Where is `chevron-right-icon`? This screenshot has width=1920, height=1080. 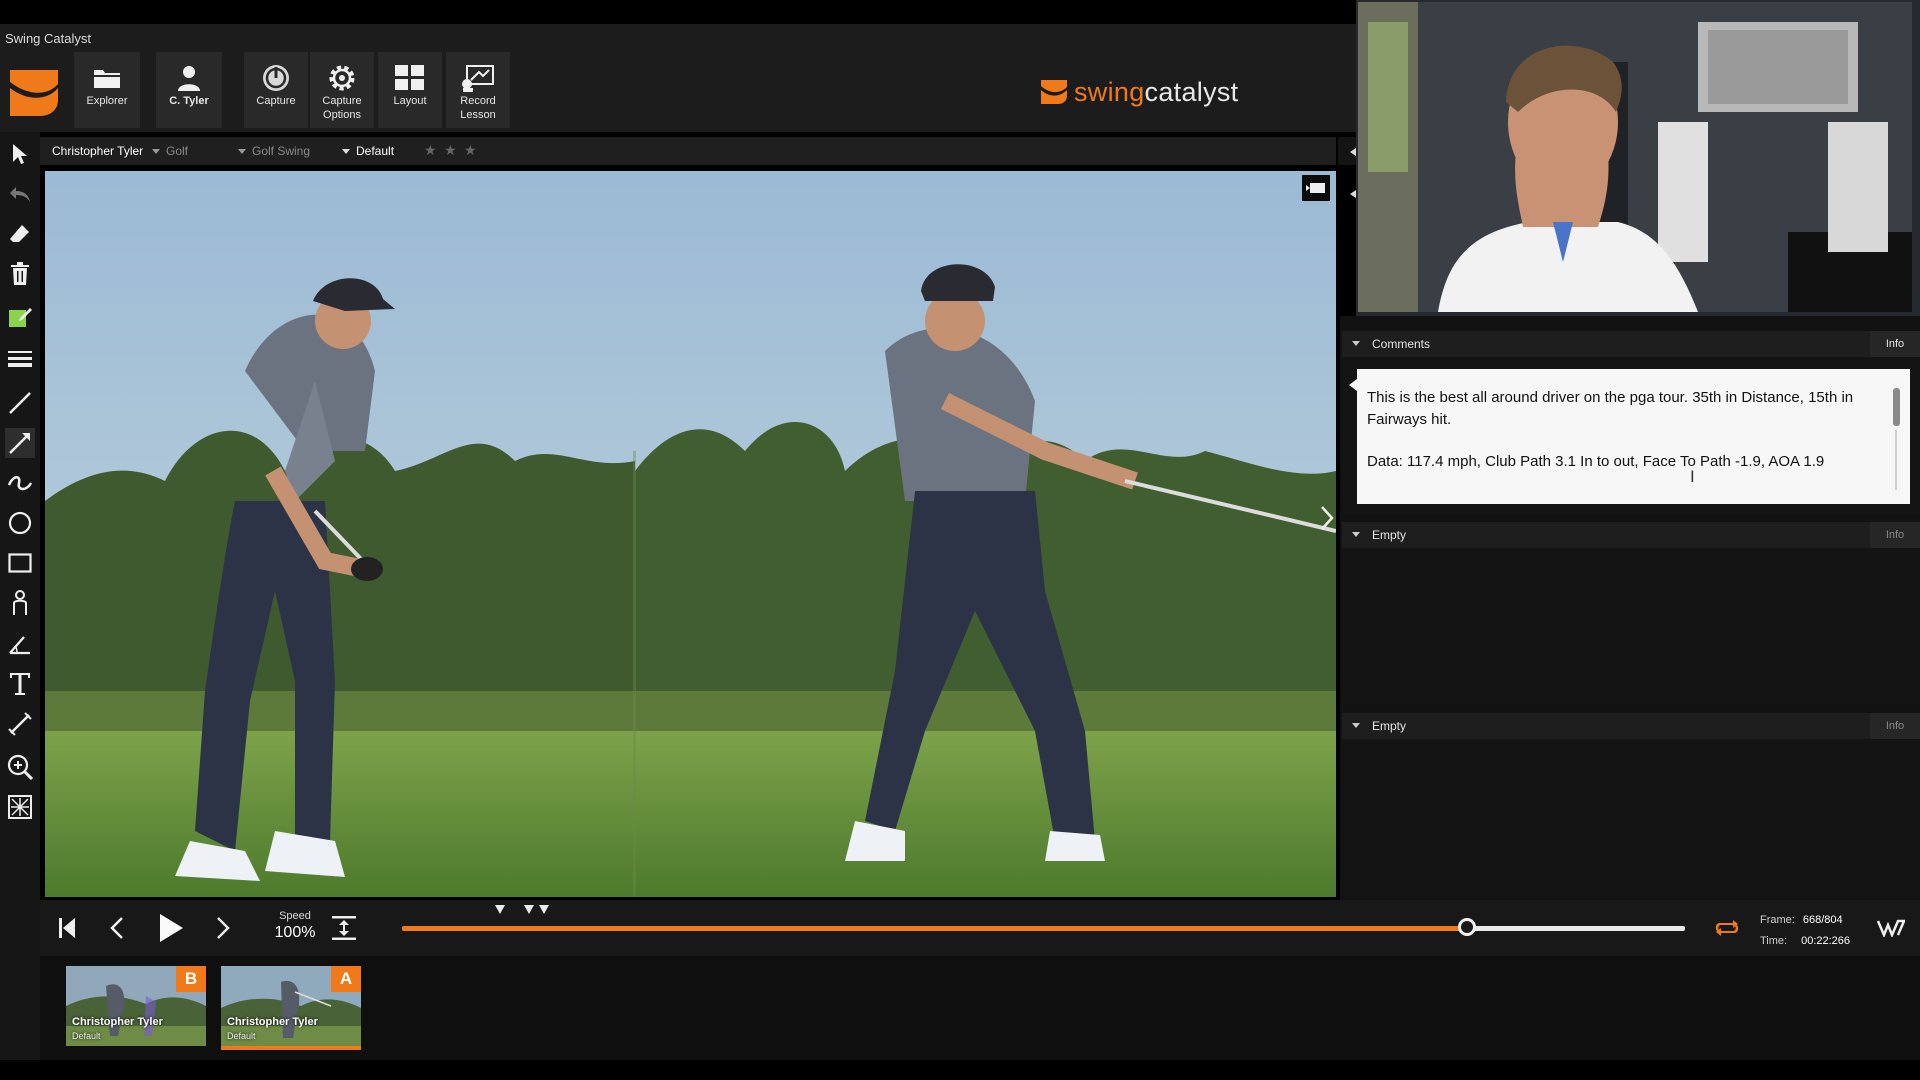 chevron-right-icon is located at coordinates (1327, 518).